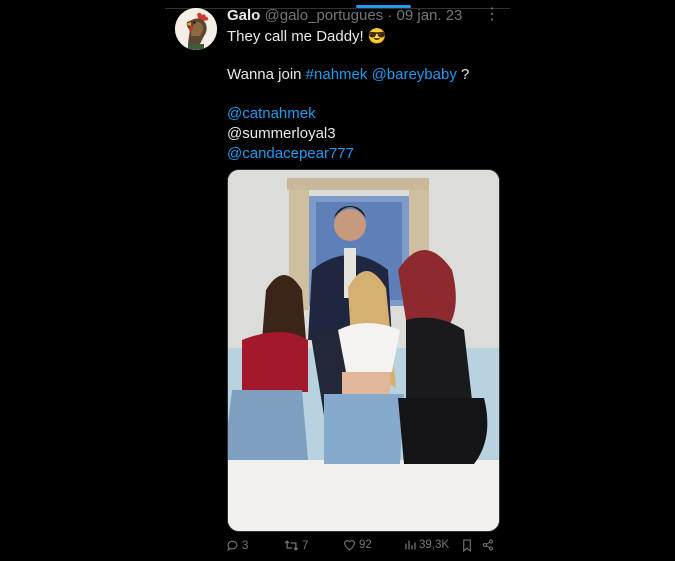 Image resolution: width=675 pixels, height=561 pixels. I want to click on sunglasses-emoji: 😎, so click(377, 36).